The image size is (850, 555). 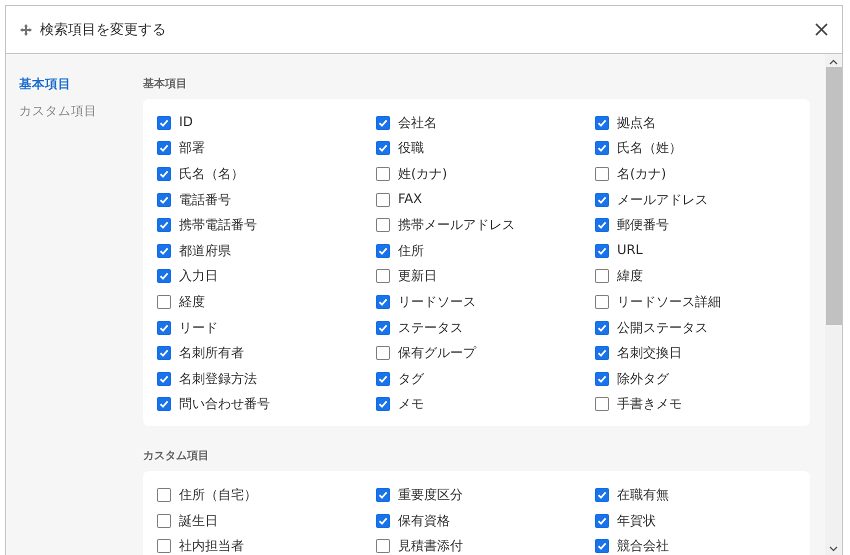 I want to click on checkbox-label: 郵便番号, so click(x=643, y=225).